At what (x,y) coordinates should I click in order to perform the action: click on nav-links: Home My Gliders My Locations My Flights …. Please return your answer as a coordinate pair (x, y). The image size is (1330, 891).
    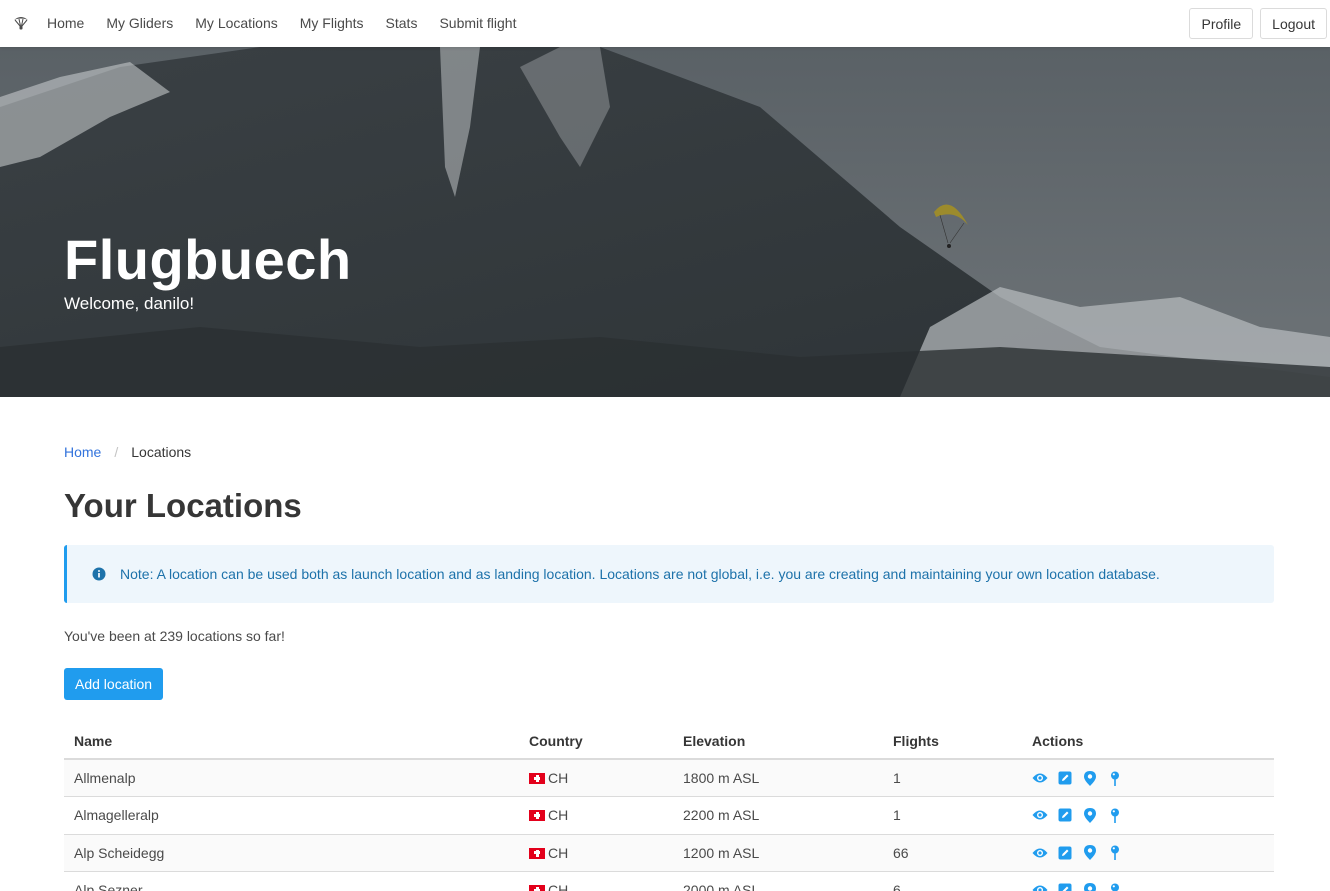
    Looking at the image, I should click on (282, 23).